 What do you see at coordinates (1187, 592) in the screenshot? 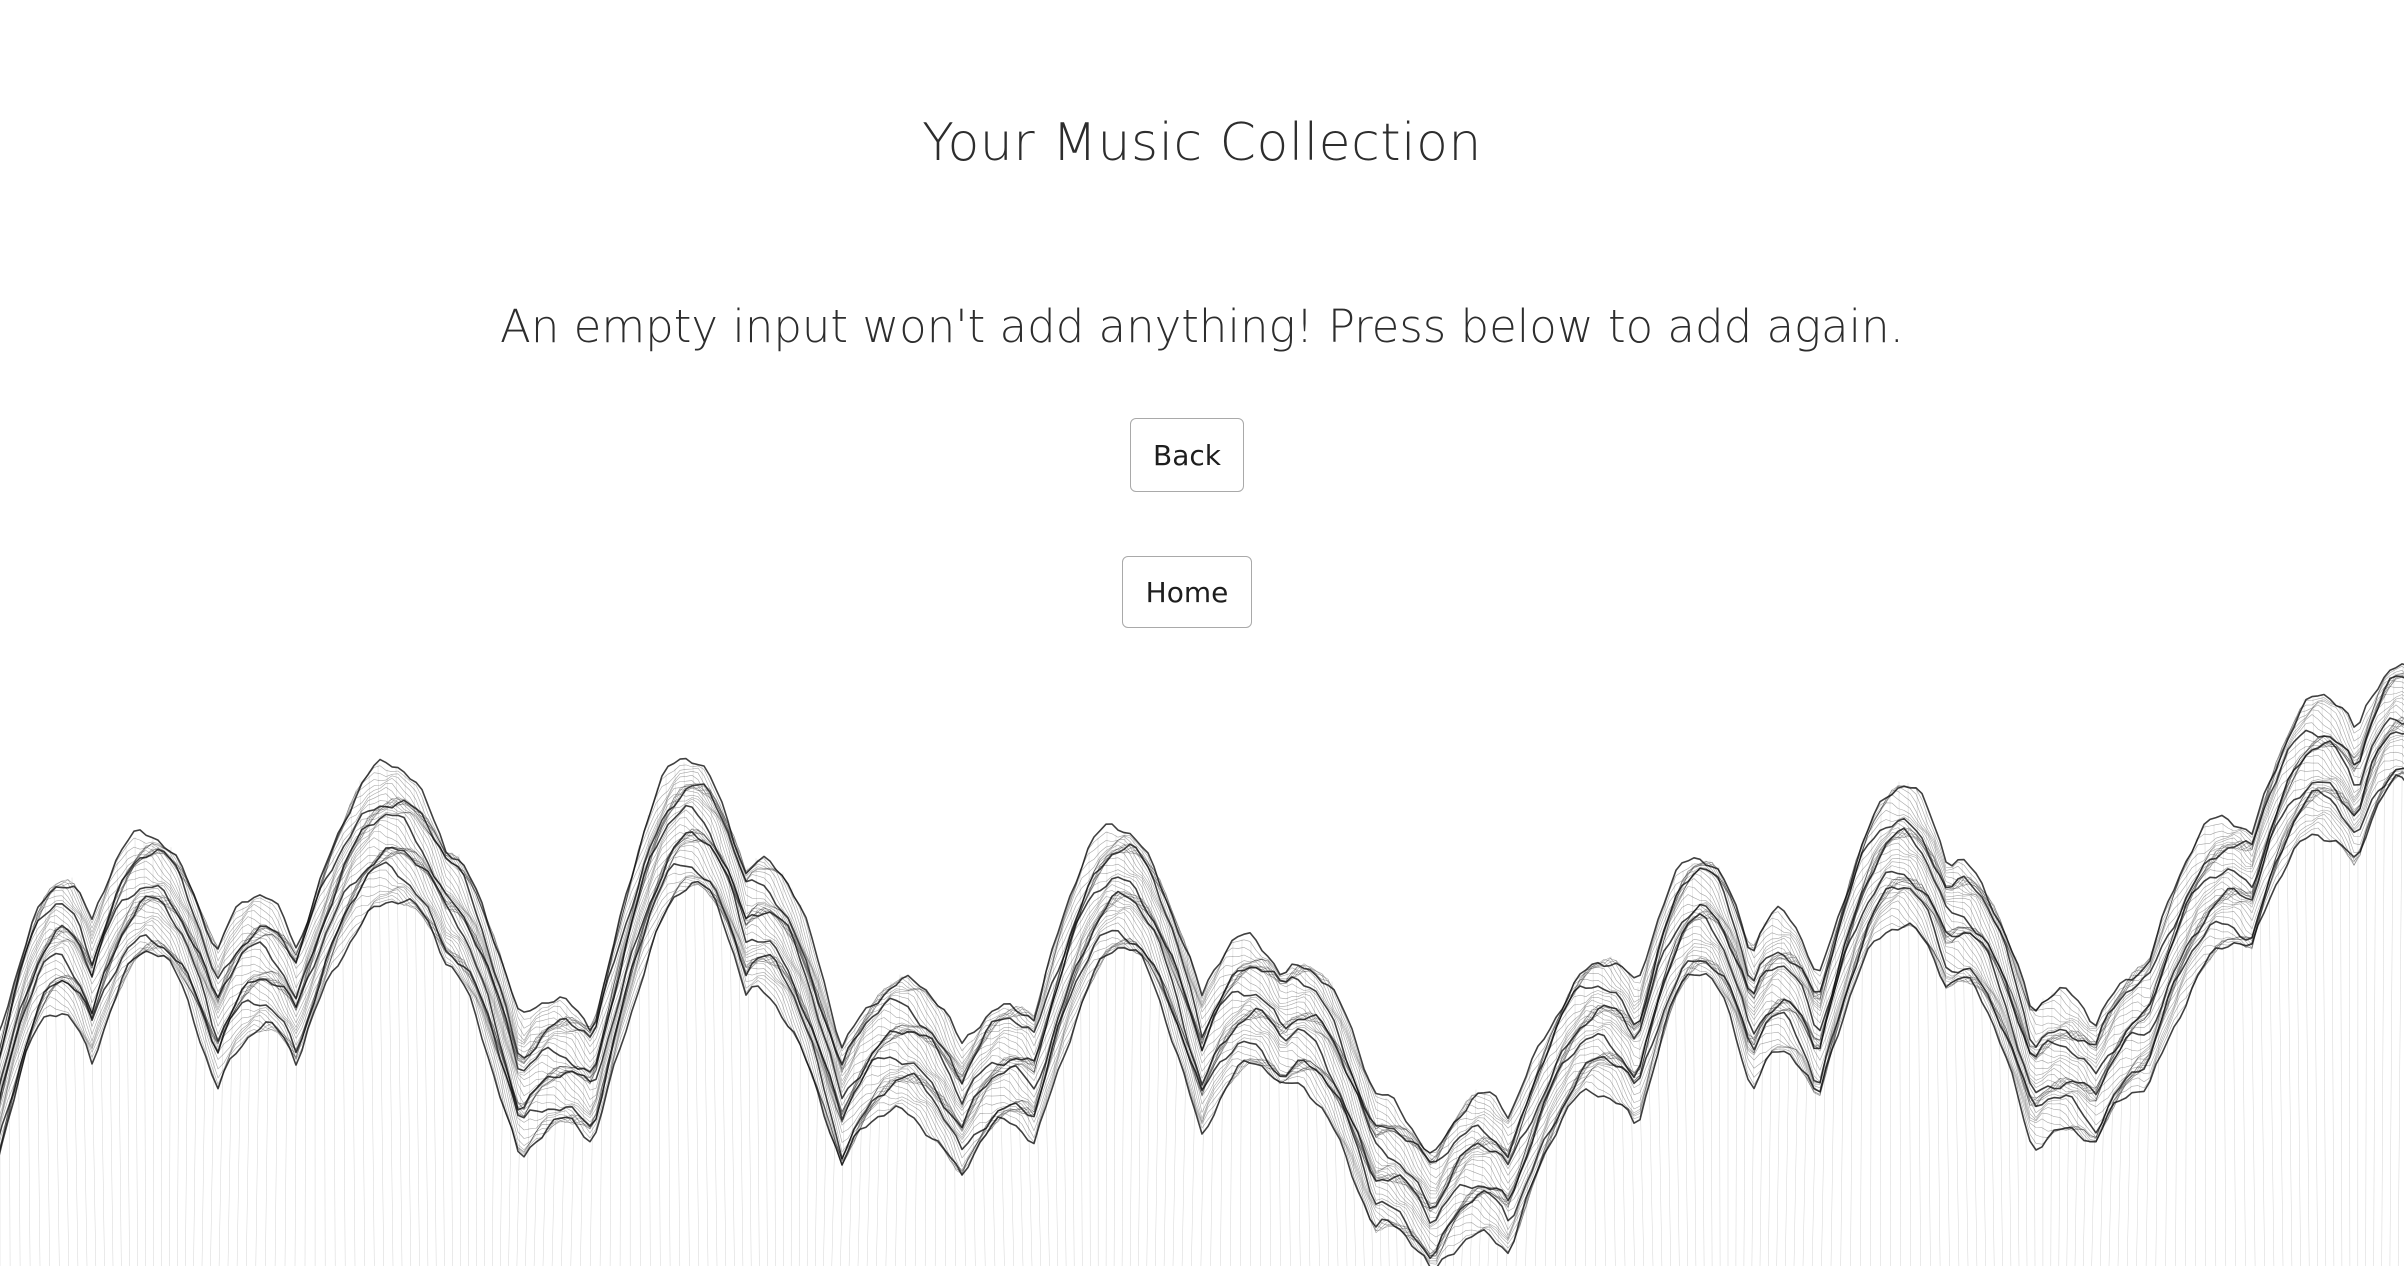
I see `home-button: Home` at bounding box center [1187, 592].